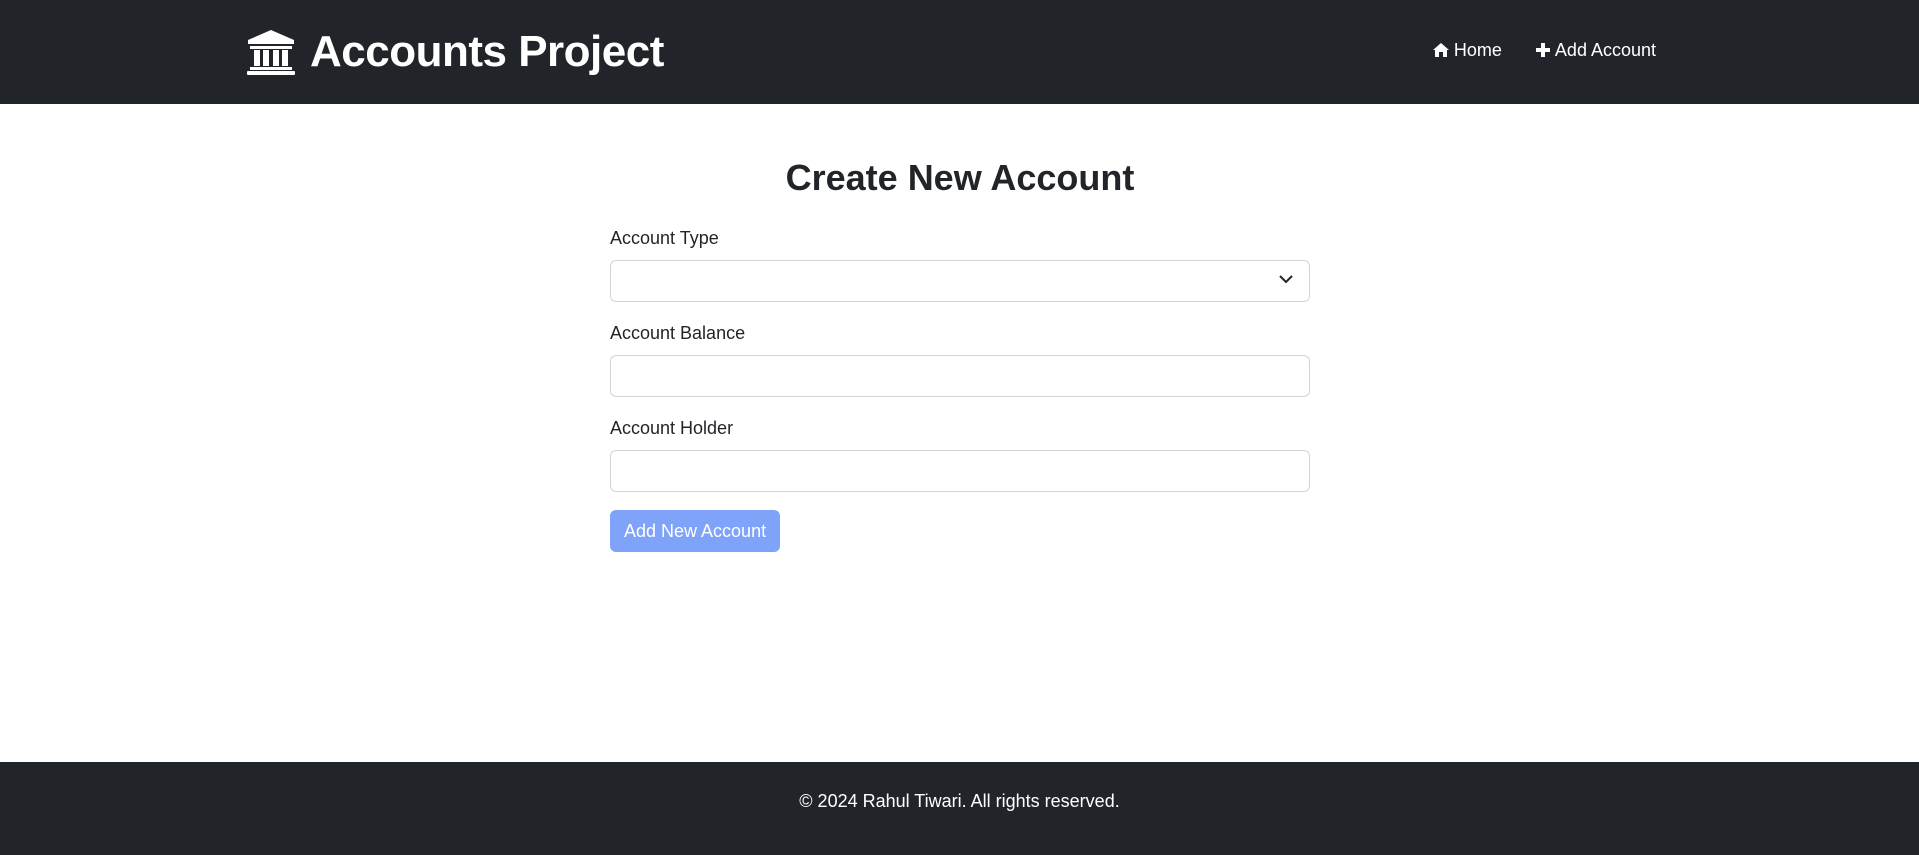 The width and height of the screenshot is (1919, 855). Describe the element at coordinates (695, 531) in the screenshot. I see `add-new-account-button: Add New Account` at that location.